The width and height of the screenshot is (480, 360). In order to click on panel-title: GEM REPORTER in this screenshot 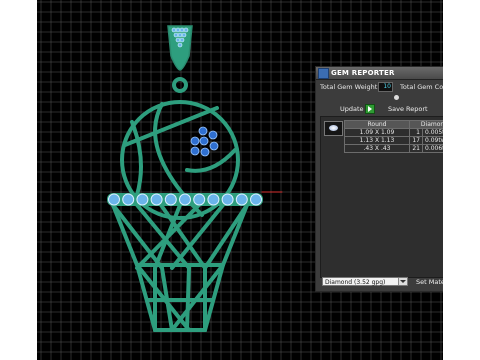, I will do `click(363, 73)`.